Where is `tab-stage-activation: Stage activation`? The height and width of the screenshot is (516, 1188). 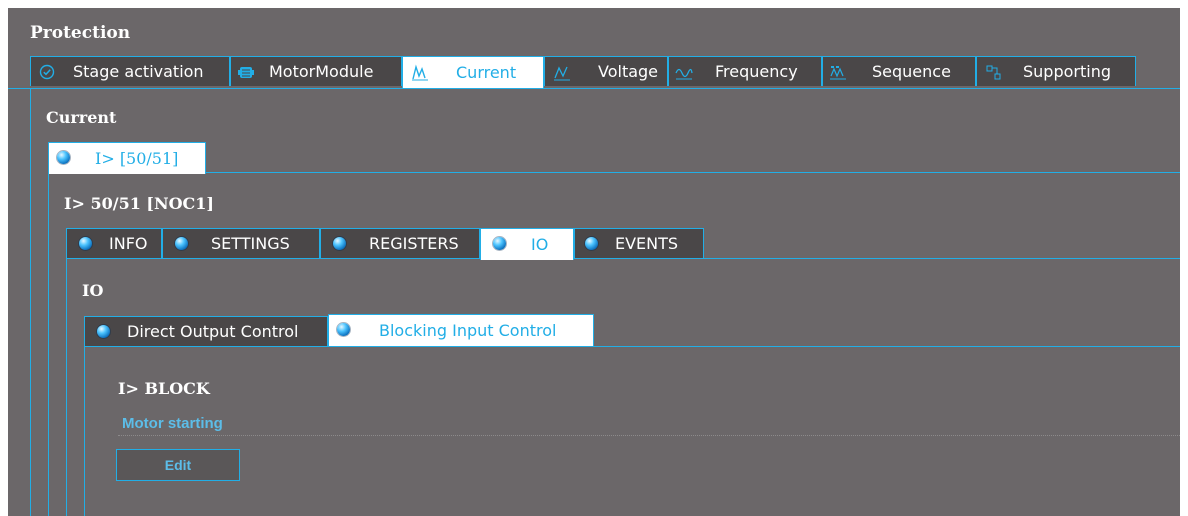 tab-stage-activation: Stage activation is located at coordinates (130, 71).